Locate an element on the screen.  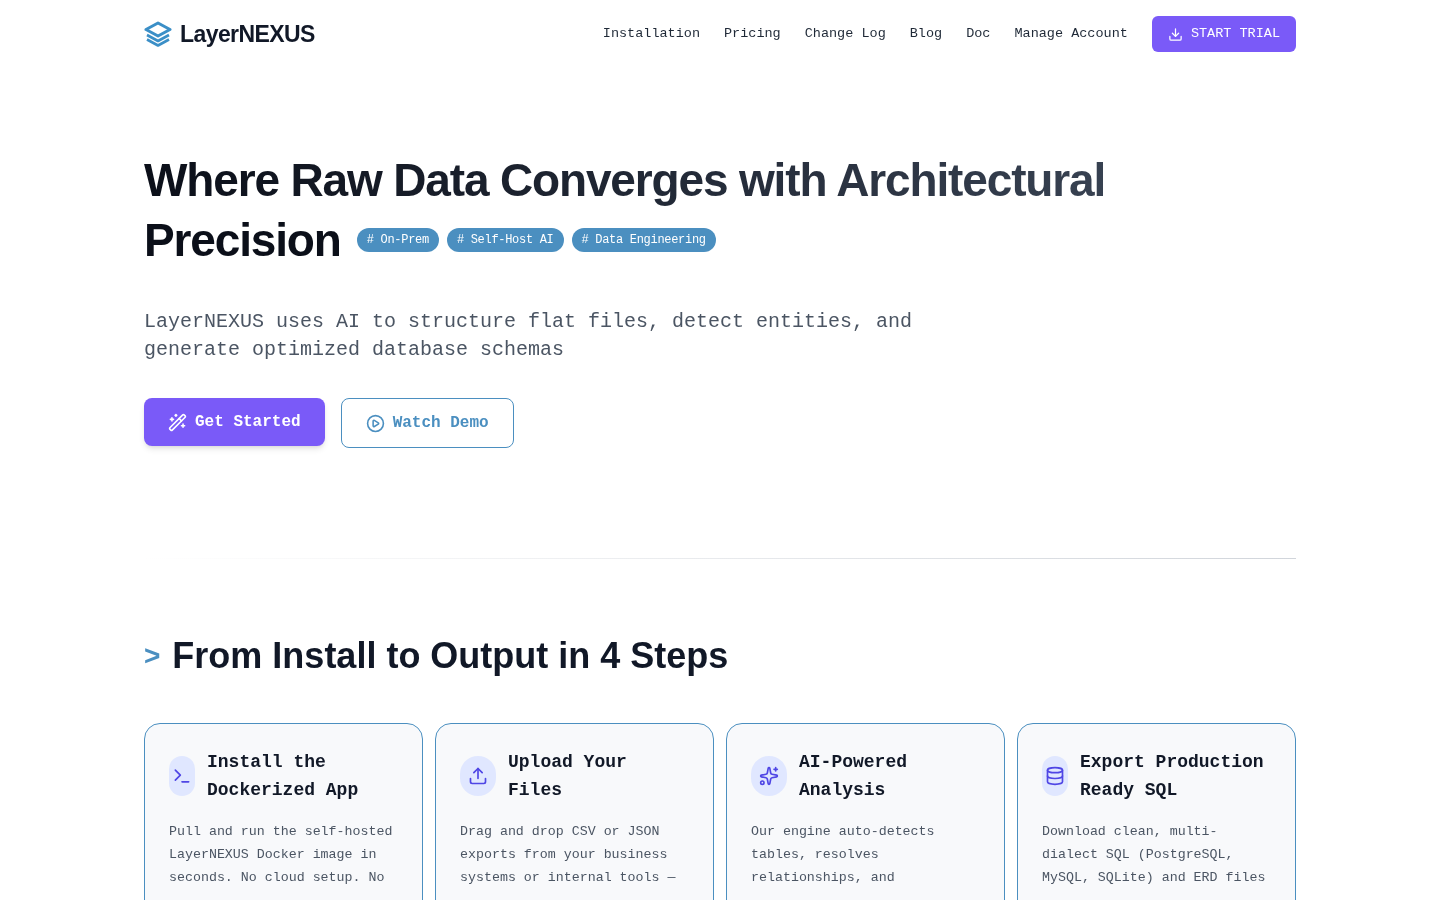
layers-logo-icon is located at coordinates (158, 34).